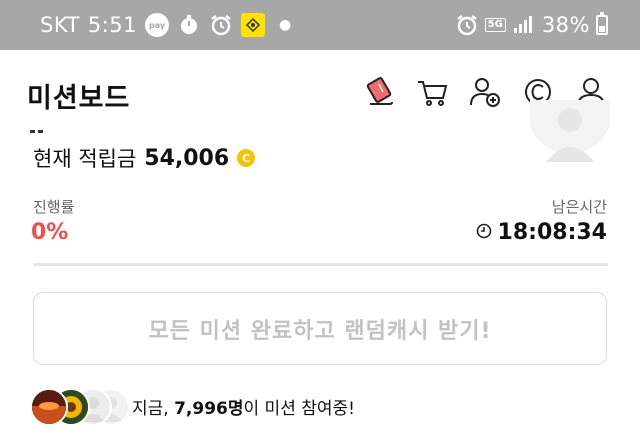 The width and height of the screenshot is (640, 440). I want to click on network-type: 5G, so click(495, 25).